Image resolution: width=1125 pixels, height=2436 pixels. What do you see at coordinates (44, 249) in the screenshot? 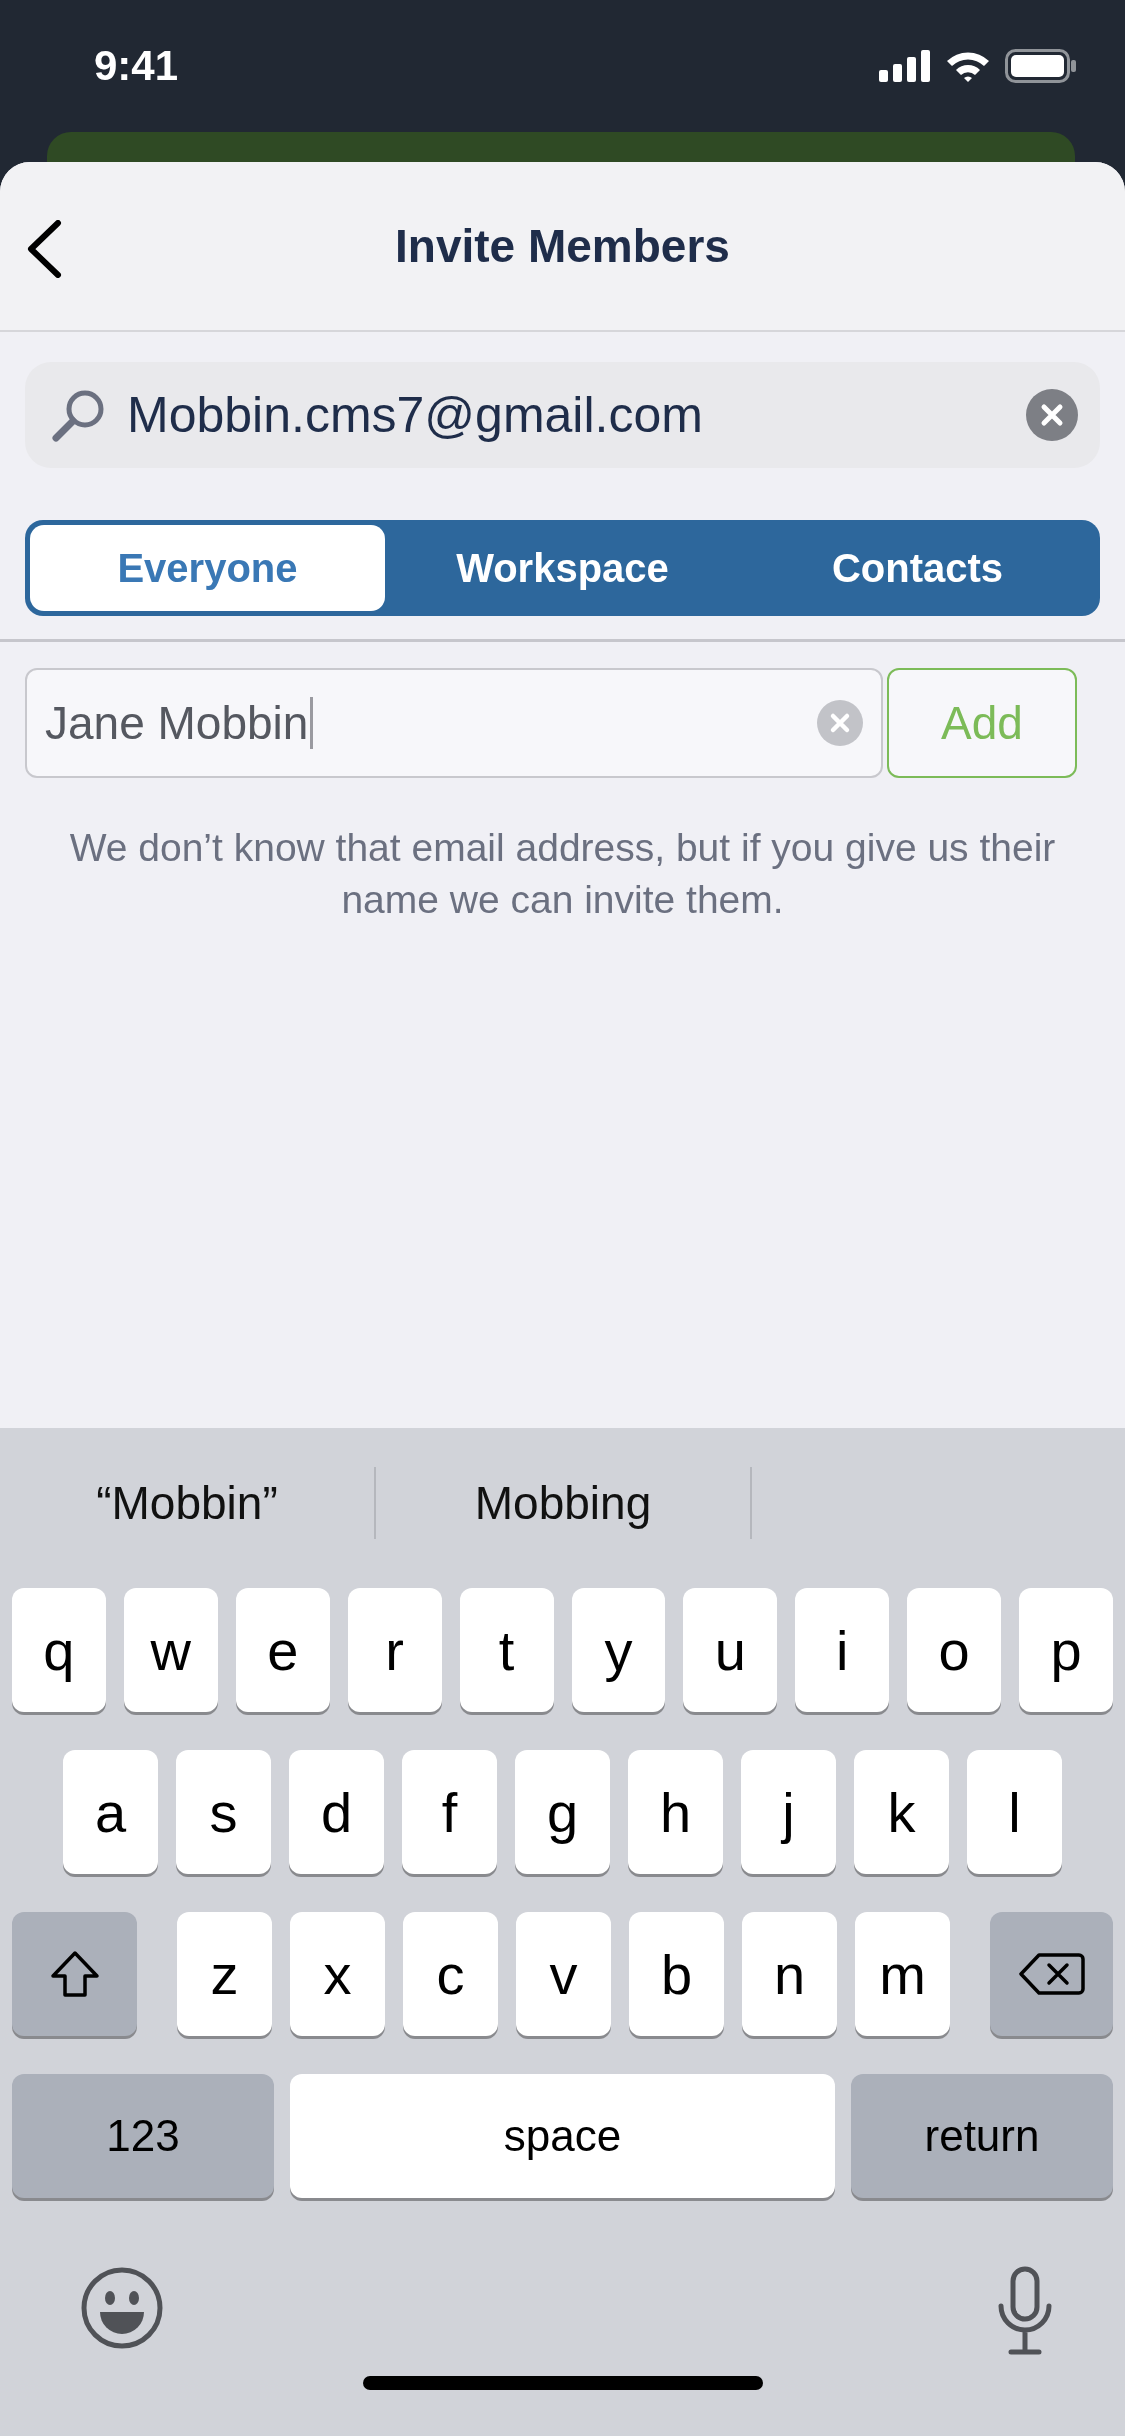
I see `back-icon` at bounding box center [44, 249].